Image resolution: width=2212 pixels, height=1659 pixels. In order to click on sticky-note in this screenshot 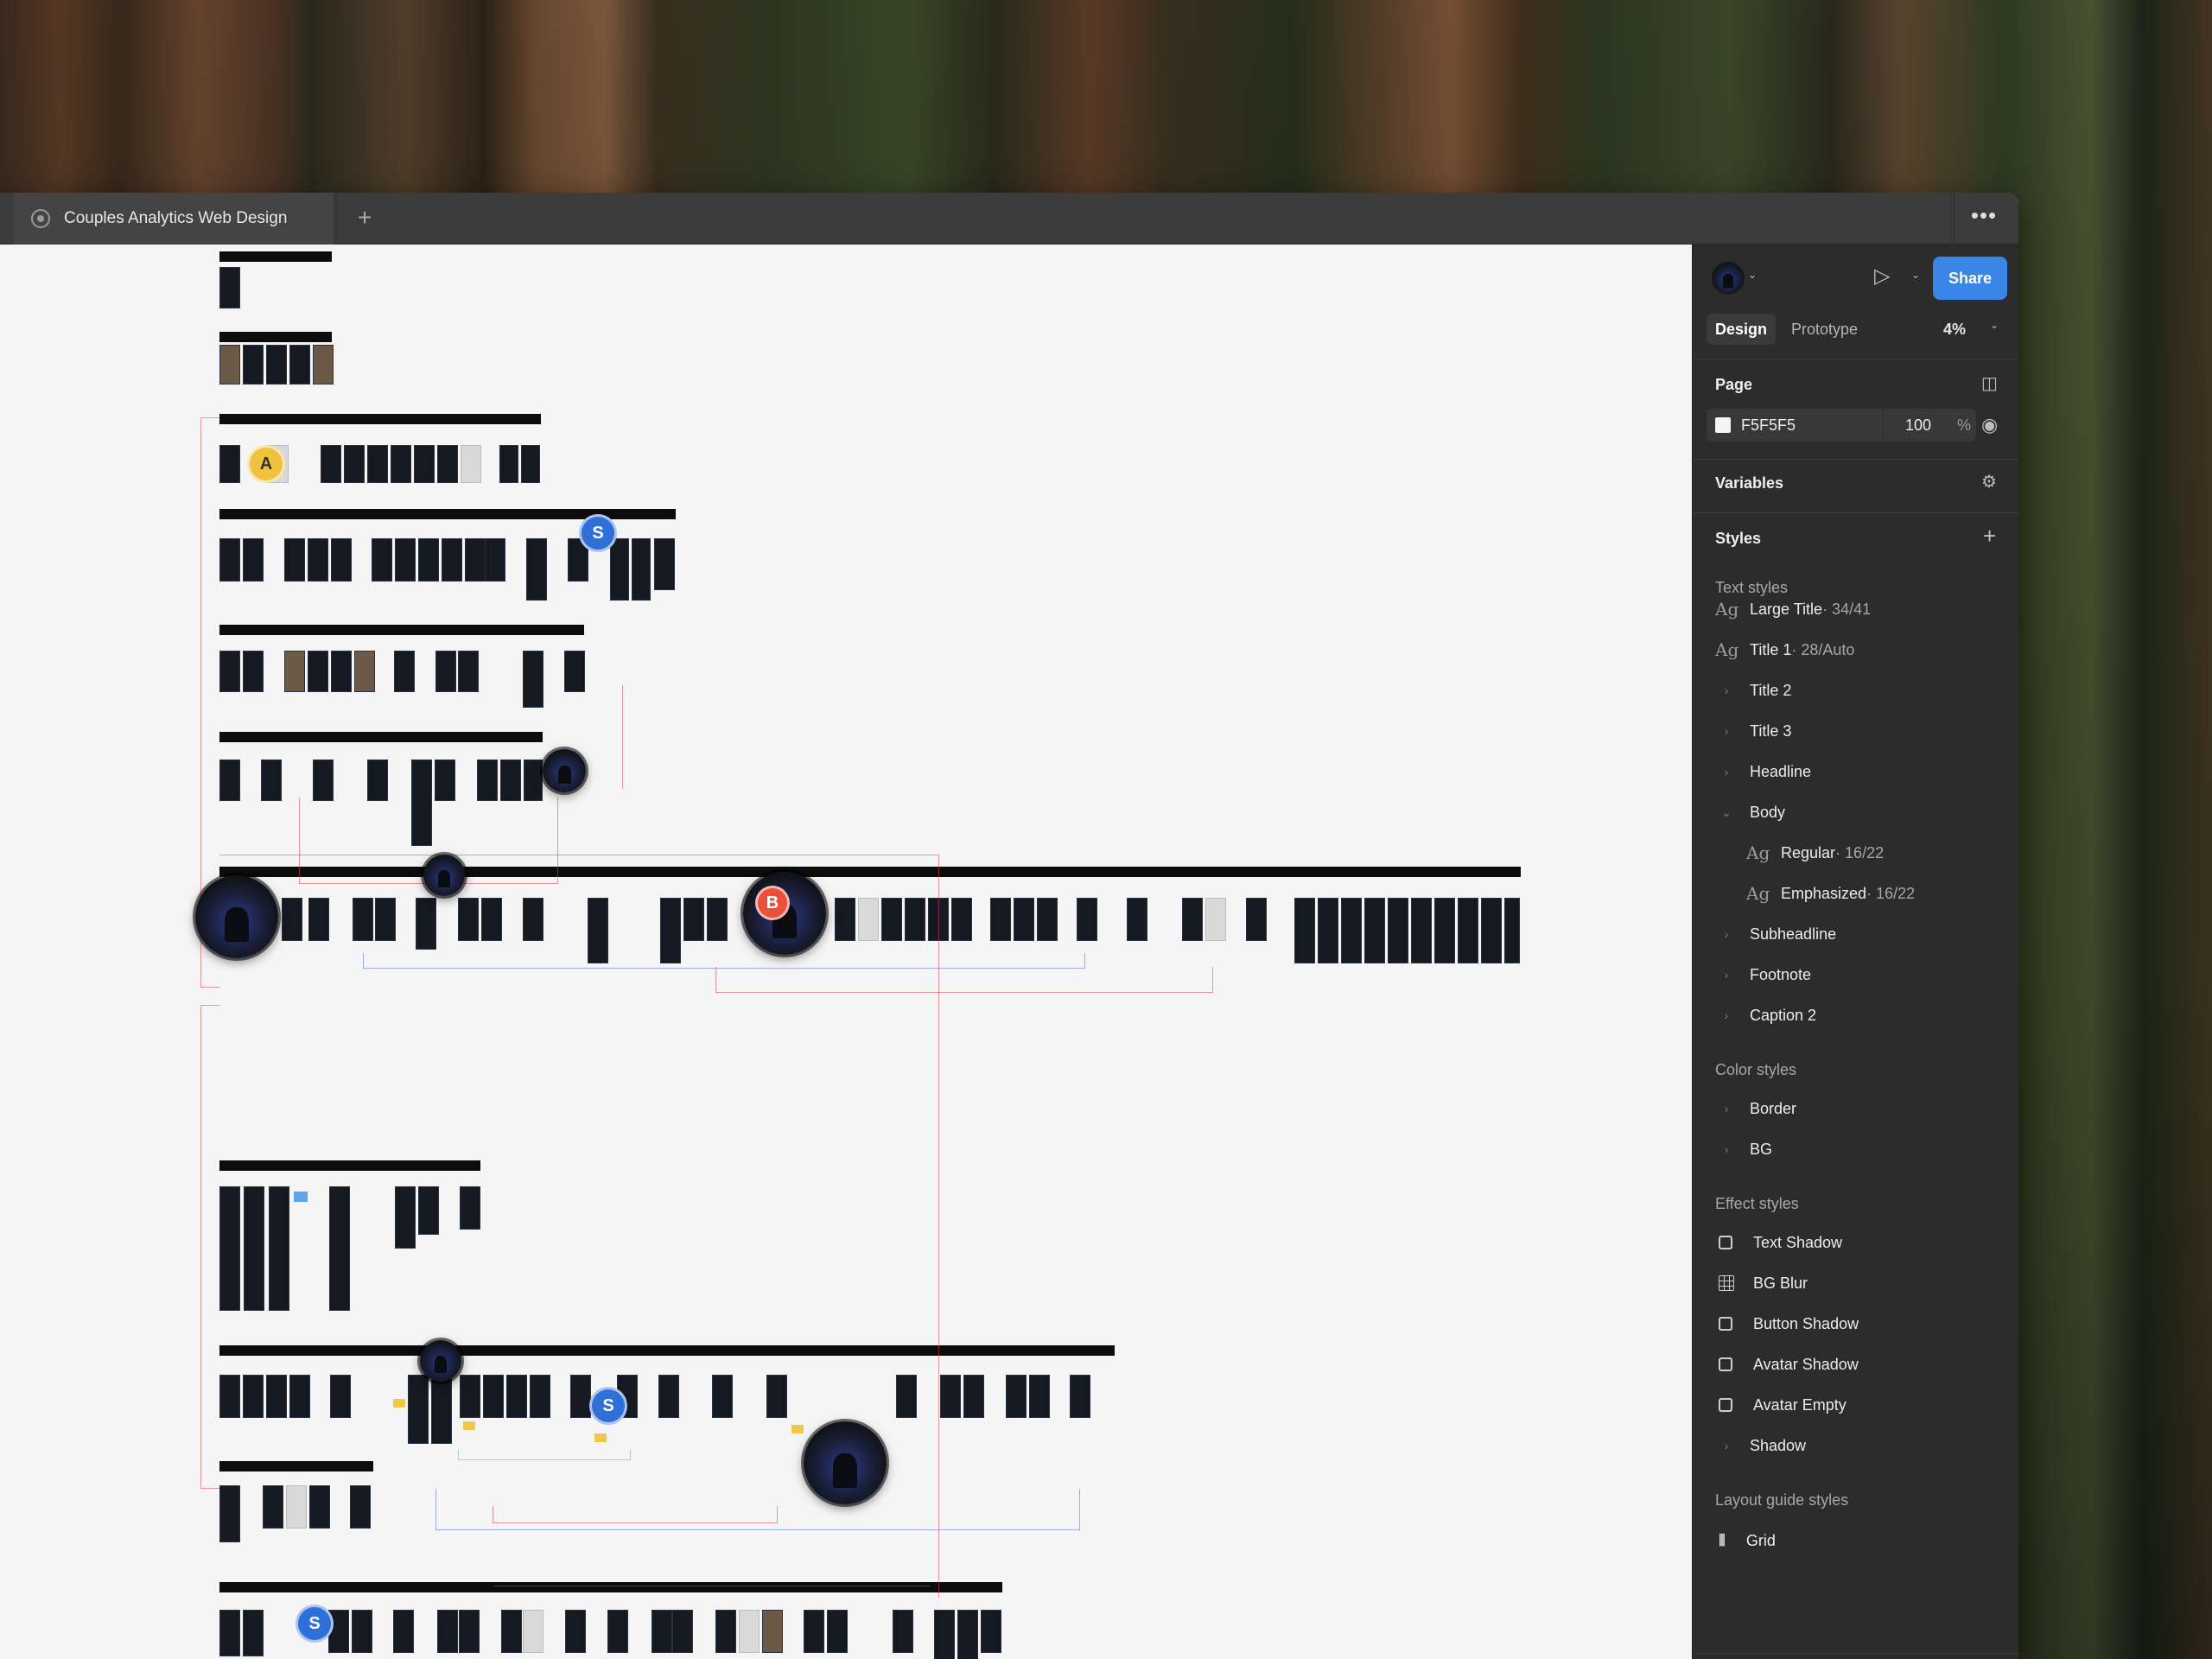, I will do `click(469, 1425)`.